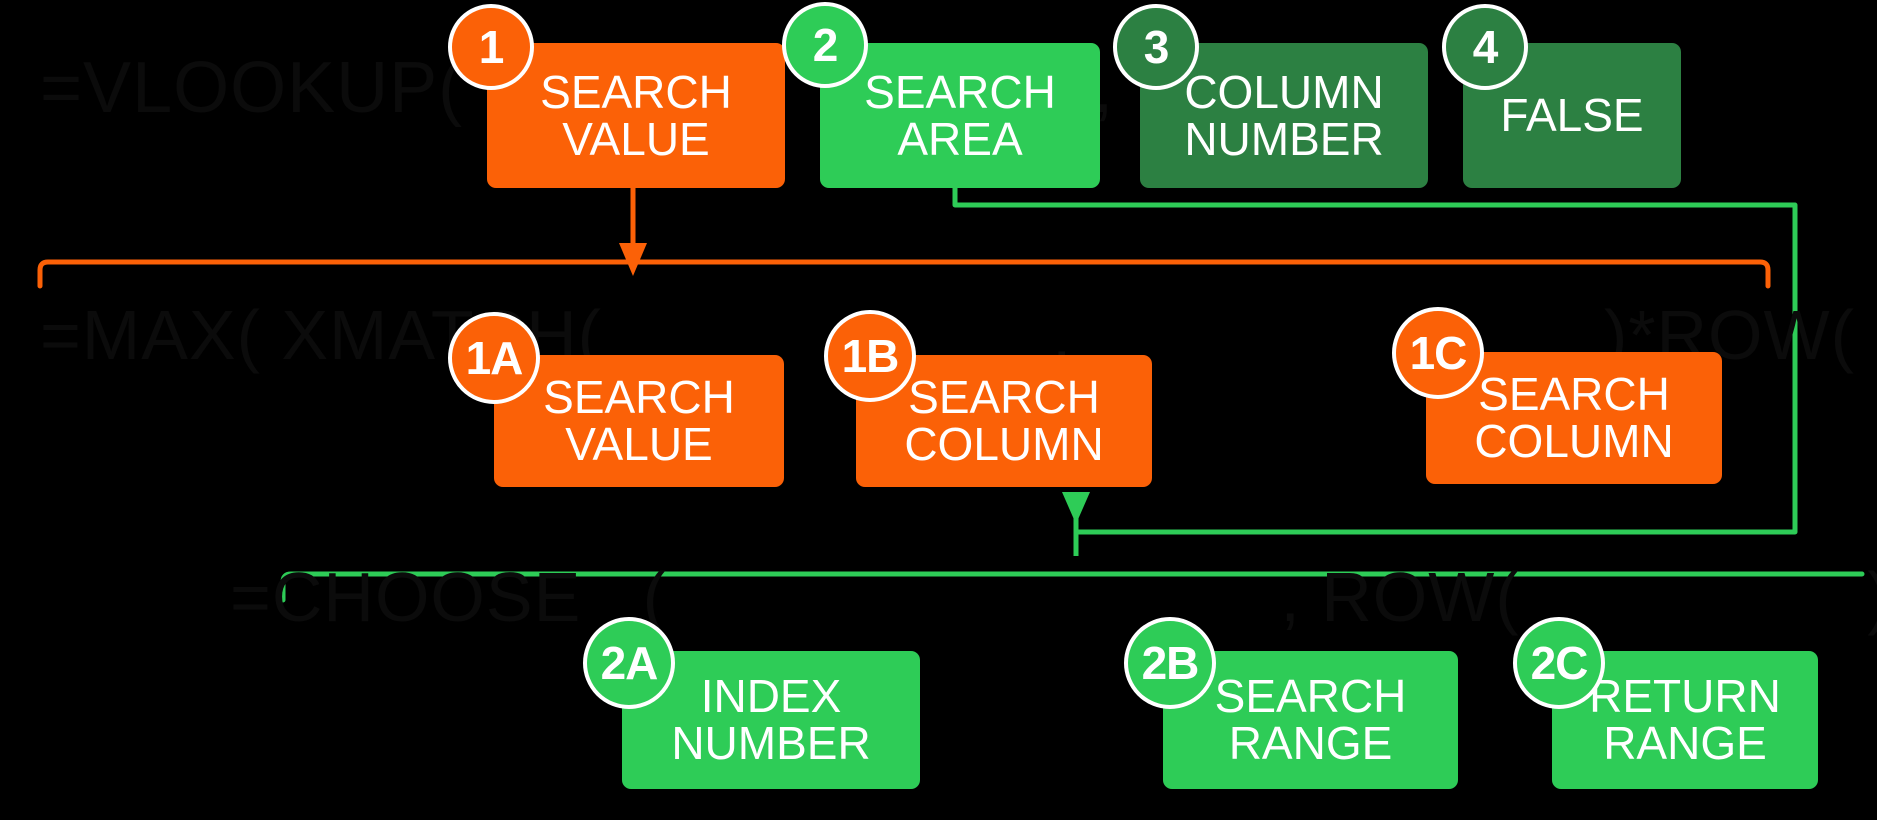 The height and width of the screenshot is (820, 1877). Describe the element at coordinates (633, 232) in the screenshot. I see `search-value-down-arrow` at that location.